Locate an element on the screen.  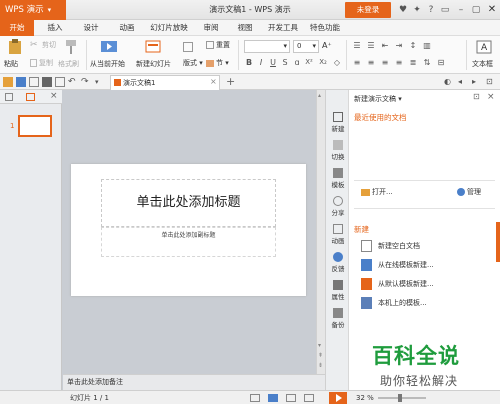
close-tab-icon: × is located at coordinates (215, 82).